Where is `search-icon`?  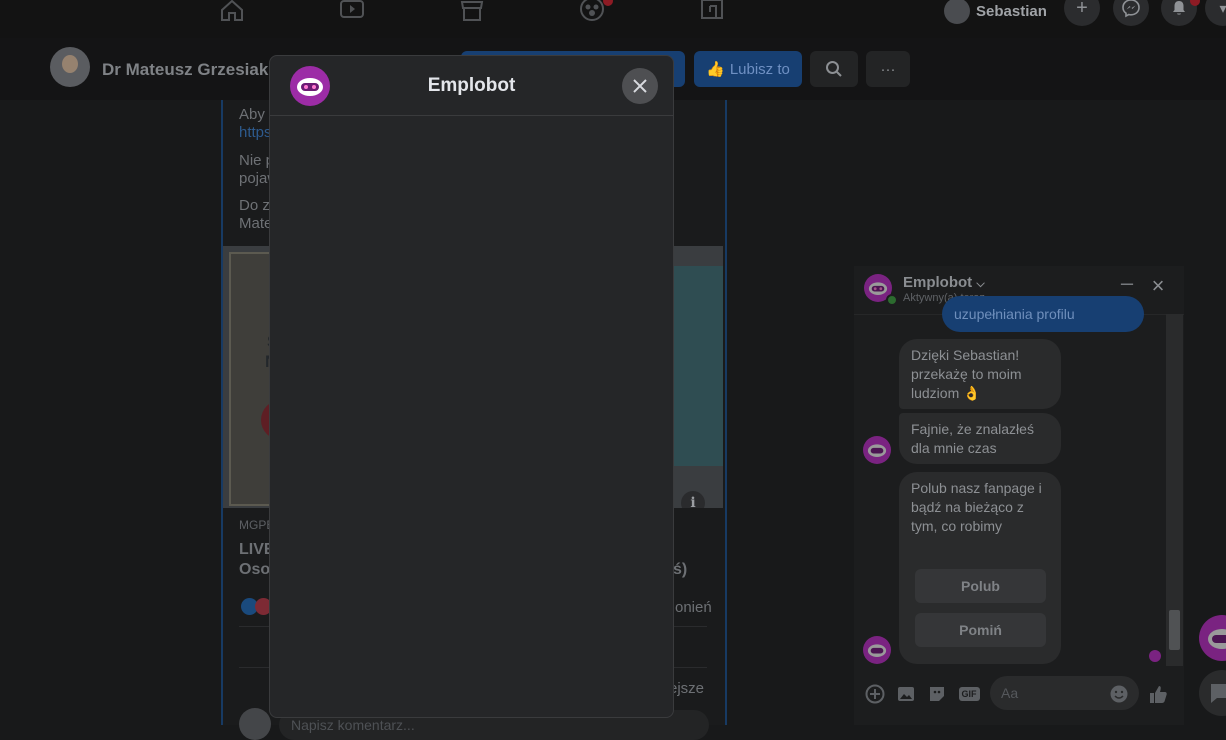 search-icon is located at coordinates (834, 69).